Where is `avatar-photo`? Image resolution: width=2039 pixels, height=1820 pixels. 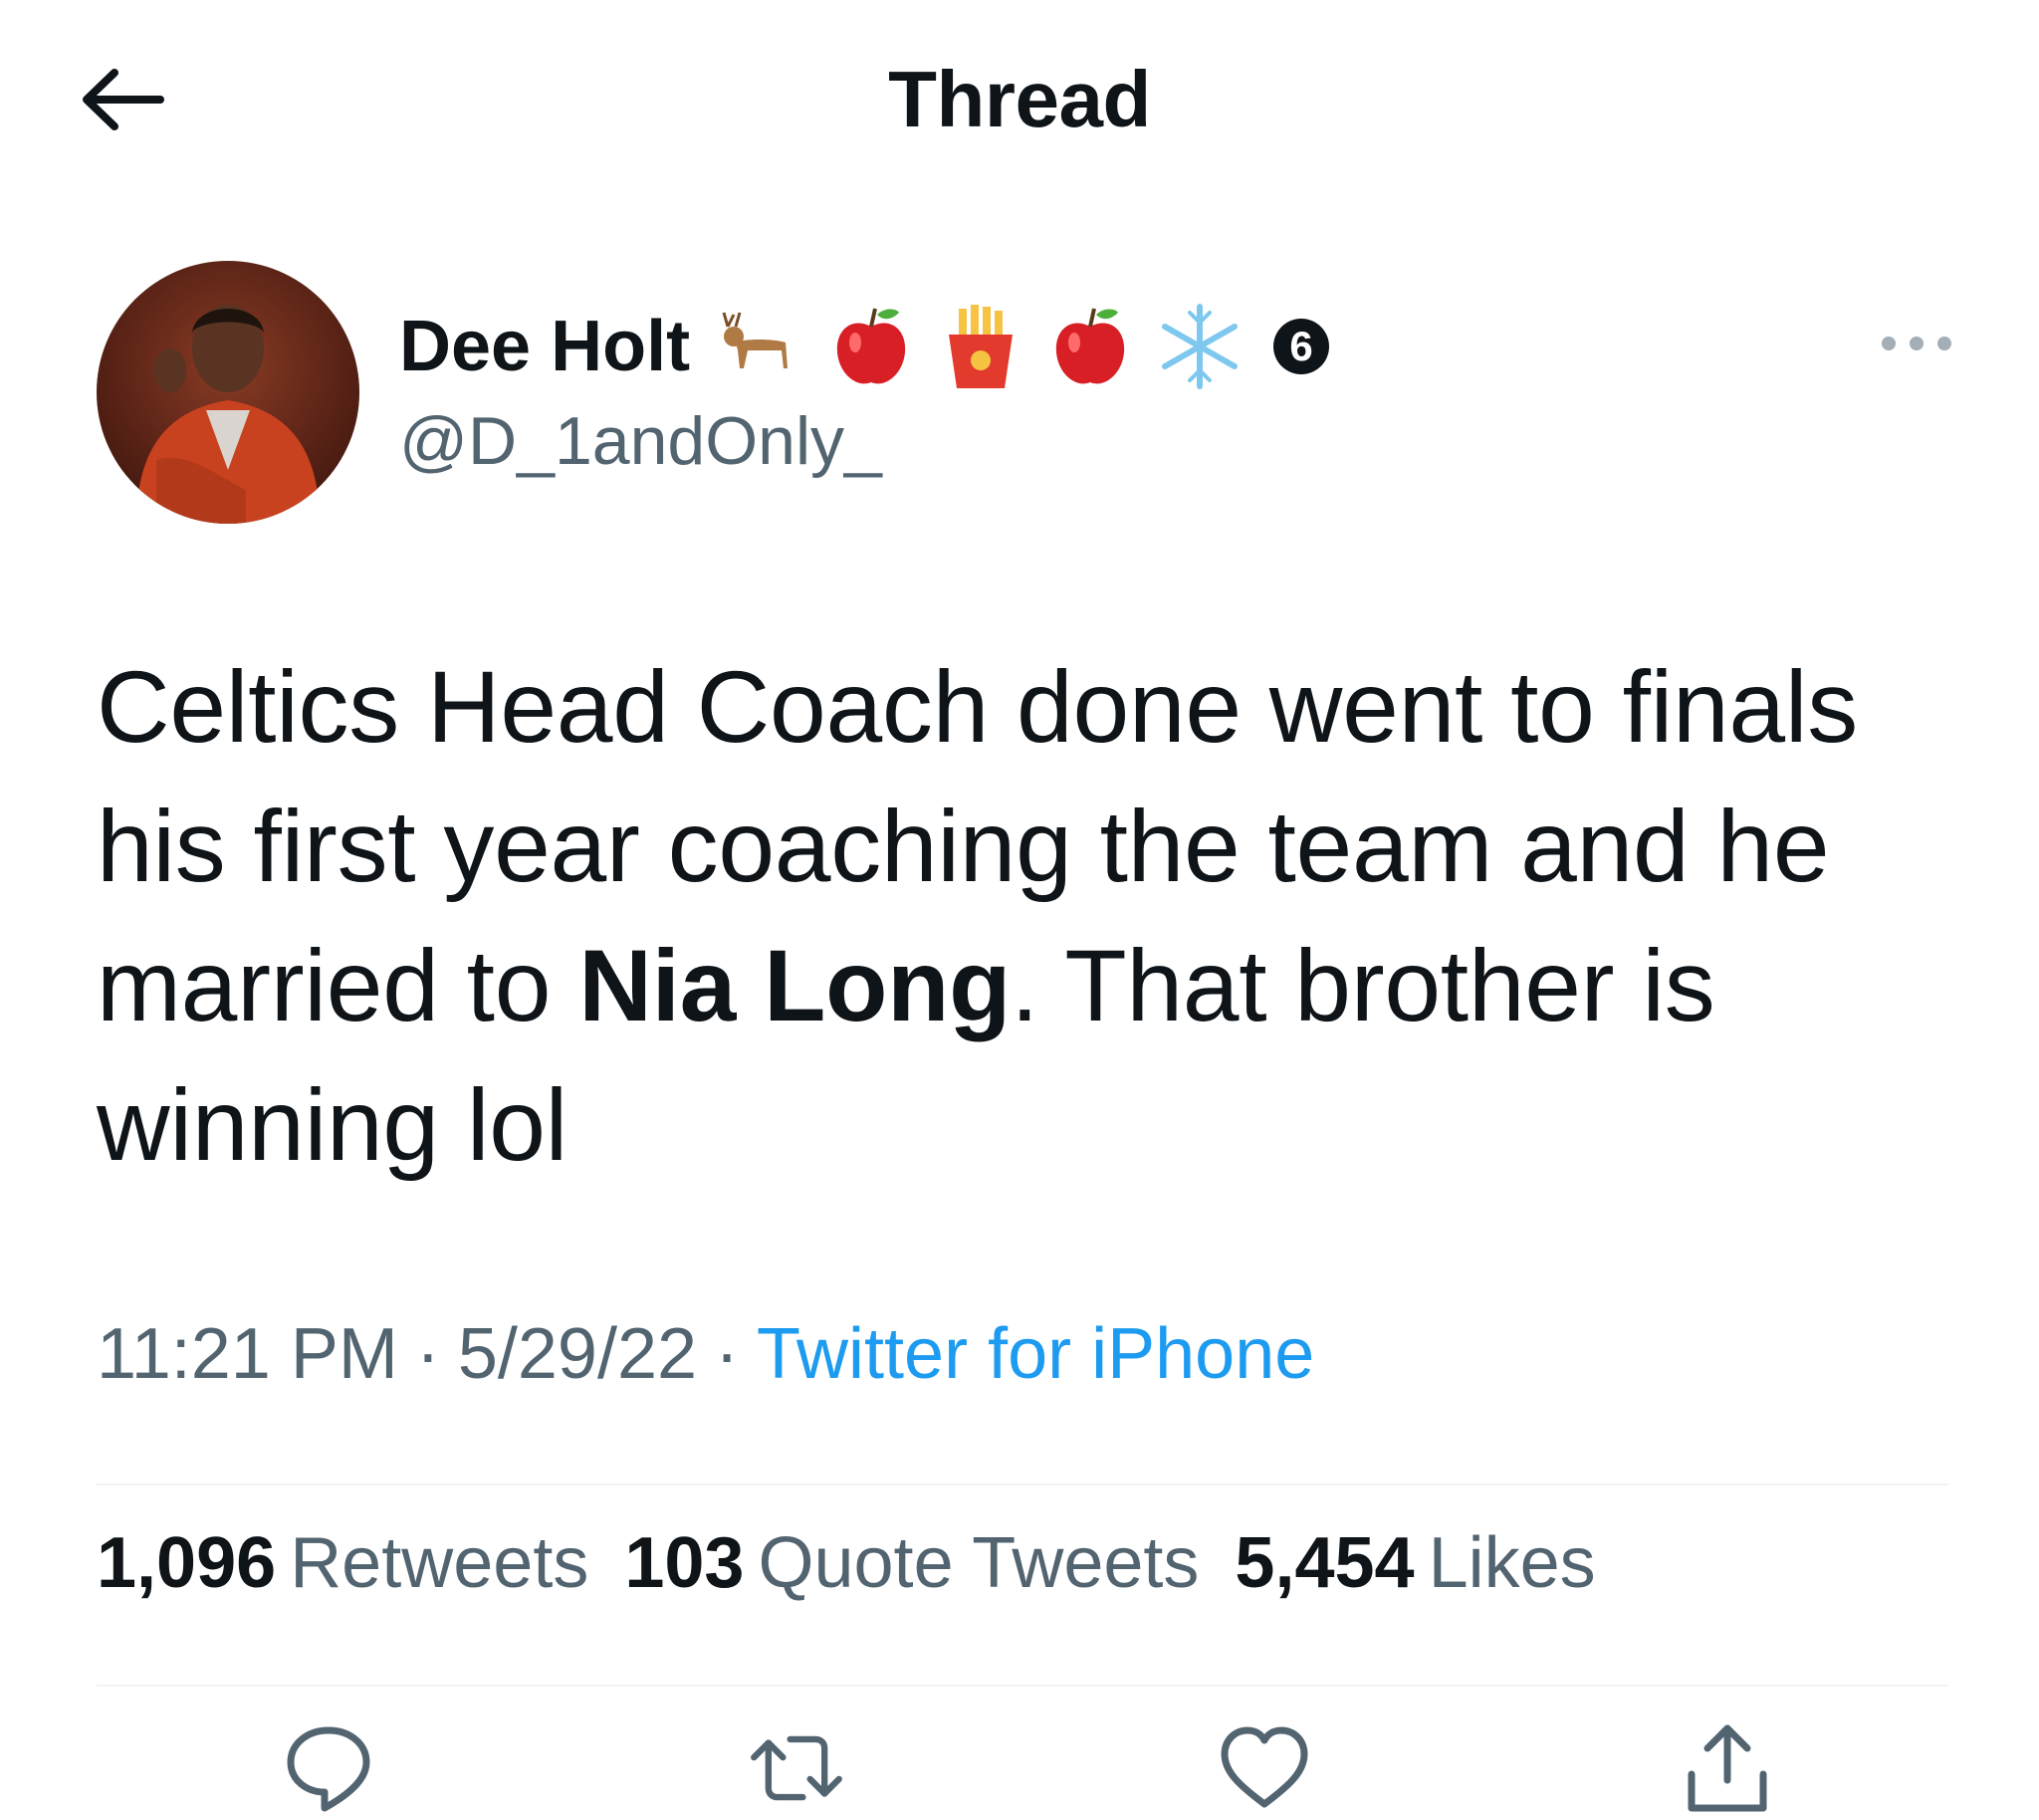 avatar-photo is located at coordinates (228, 392).